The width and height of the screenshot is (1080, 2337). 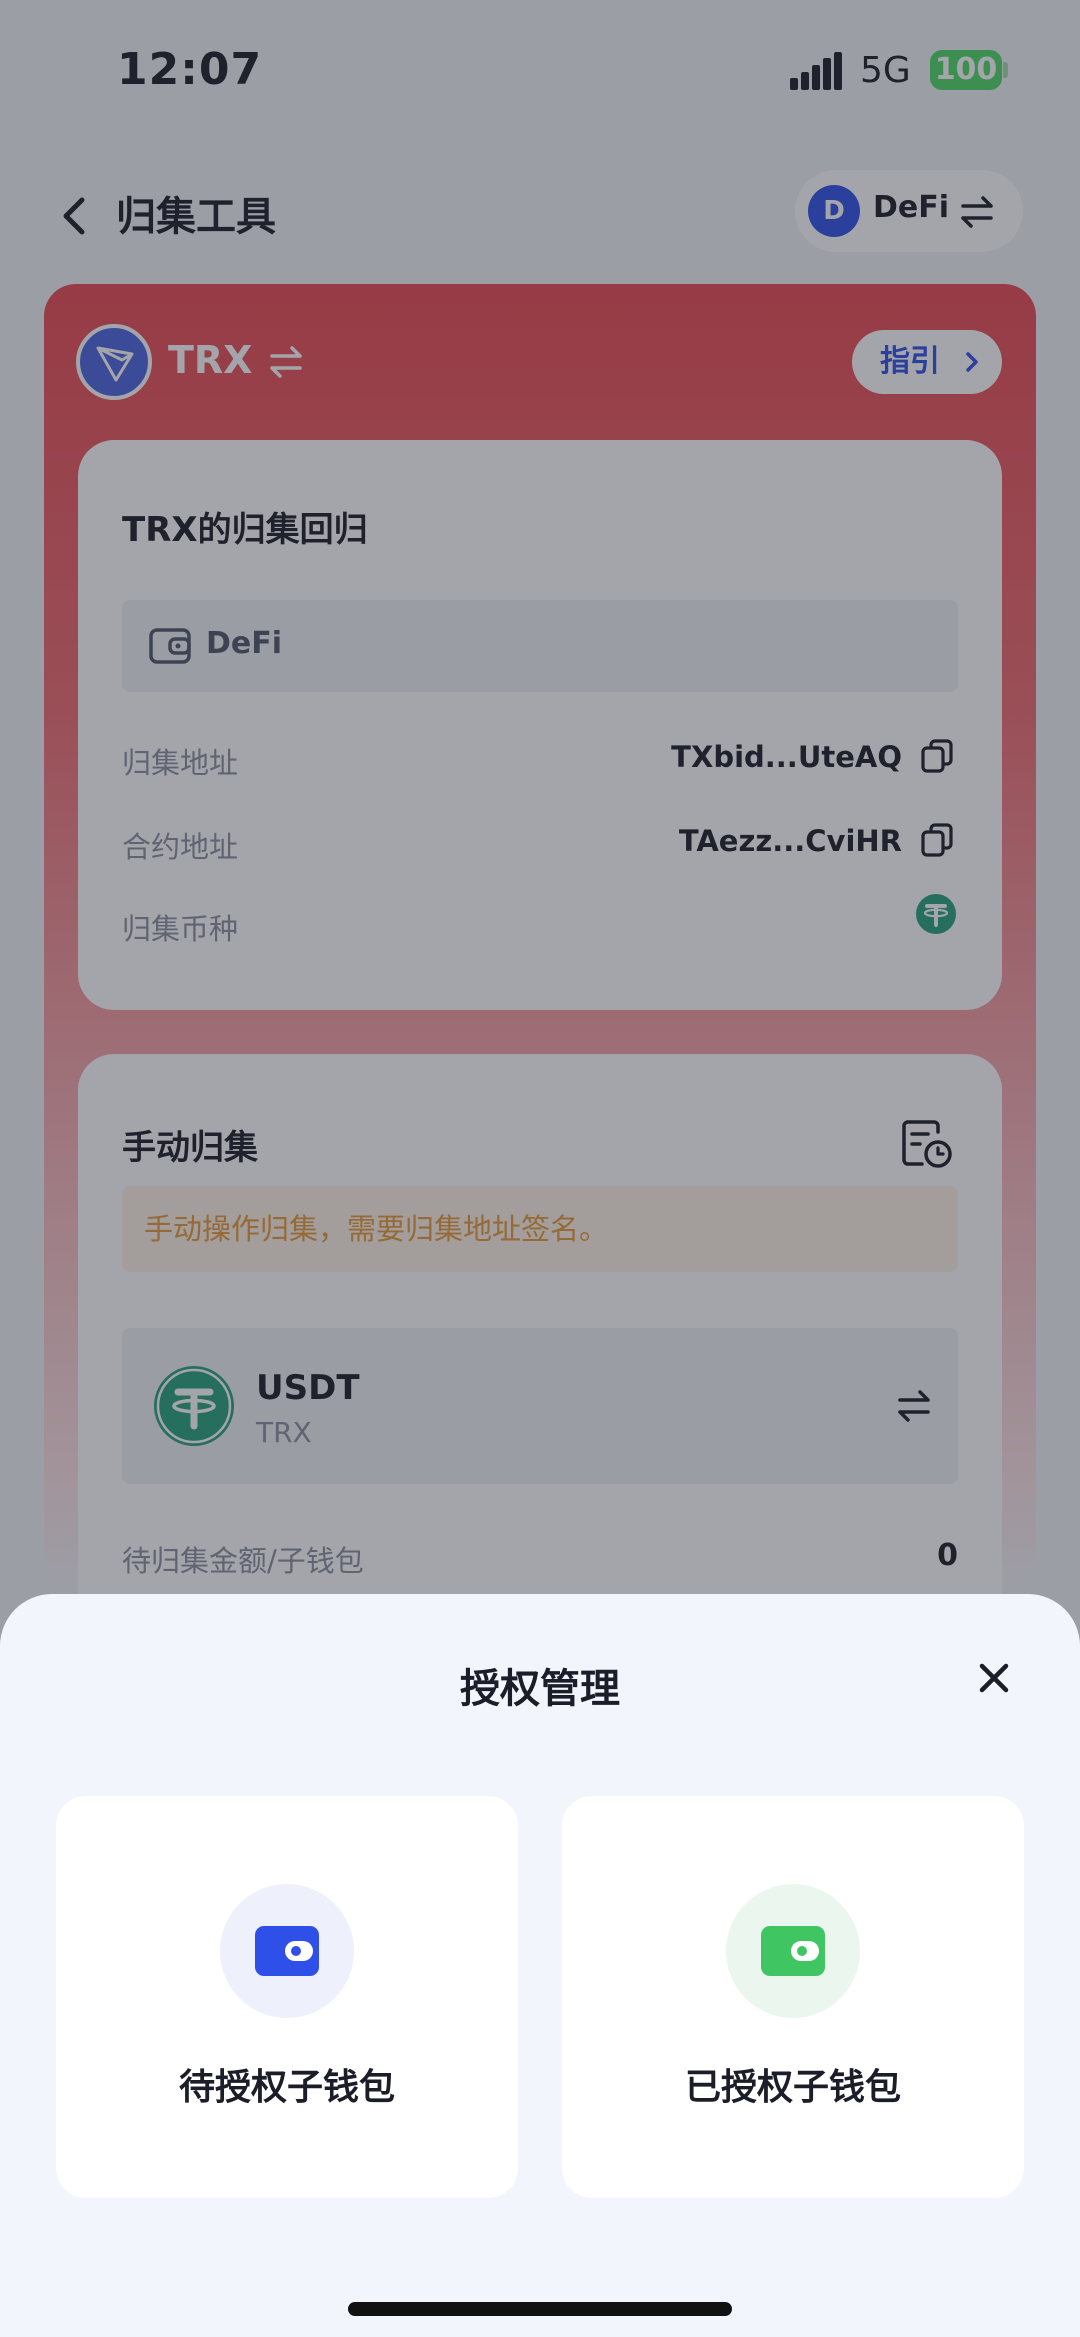 What do you see at coordinates (286, 2087) in the screenshot?
I see `pending-subwallets-label: 待授权子钱包` at bounding box center [286, 2087].